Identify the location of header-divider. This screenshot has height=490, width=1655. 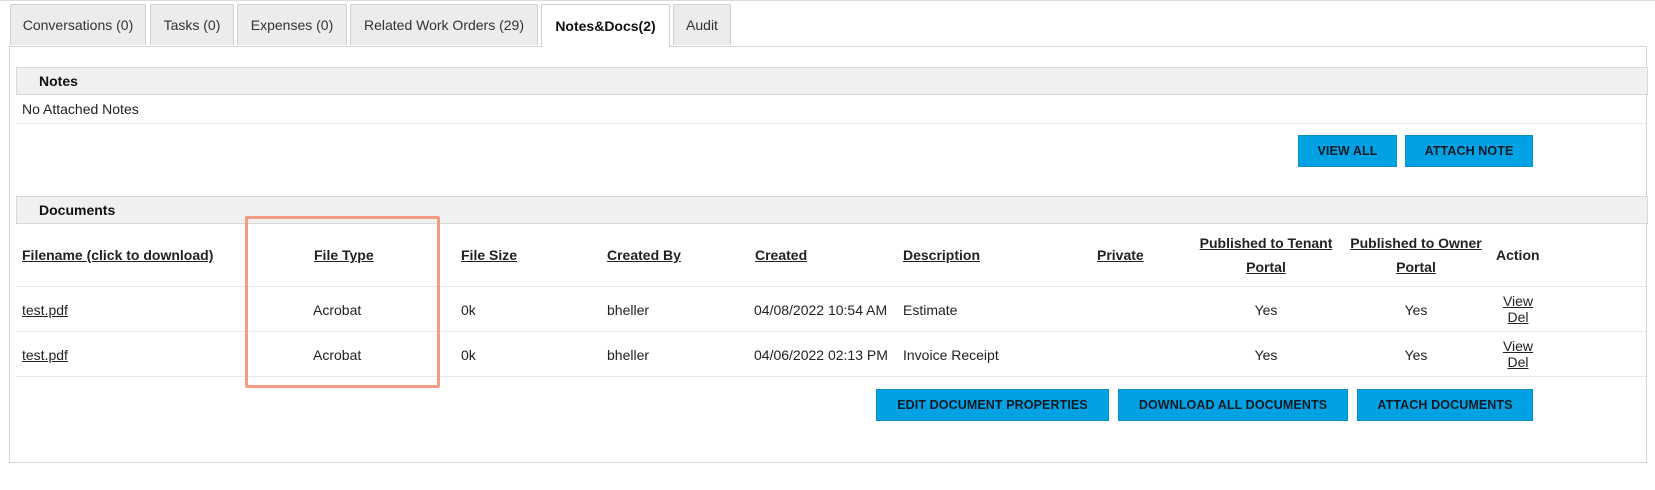
(832, 286).